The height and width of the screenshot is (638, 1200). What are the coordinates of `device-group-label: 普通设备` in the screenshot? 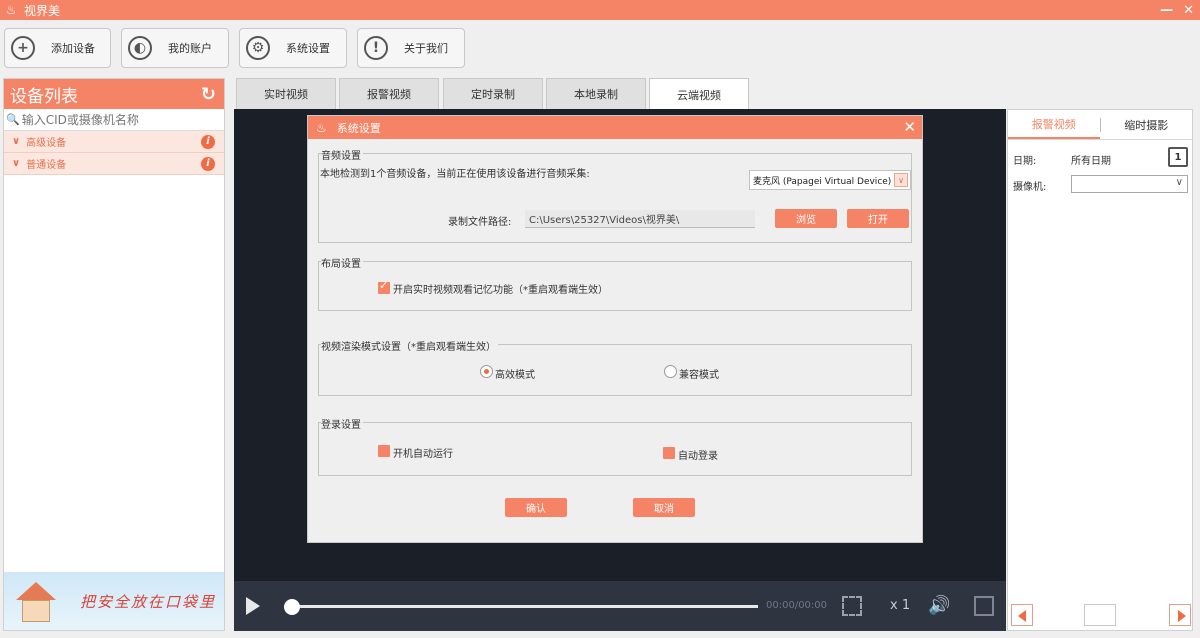 It's located at (46, 165).